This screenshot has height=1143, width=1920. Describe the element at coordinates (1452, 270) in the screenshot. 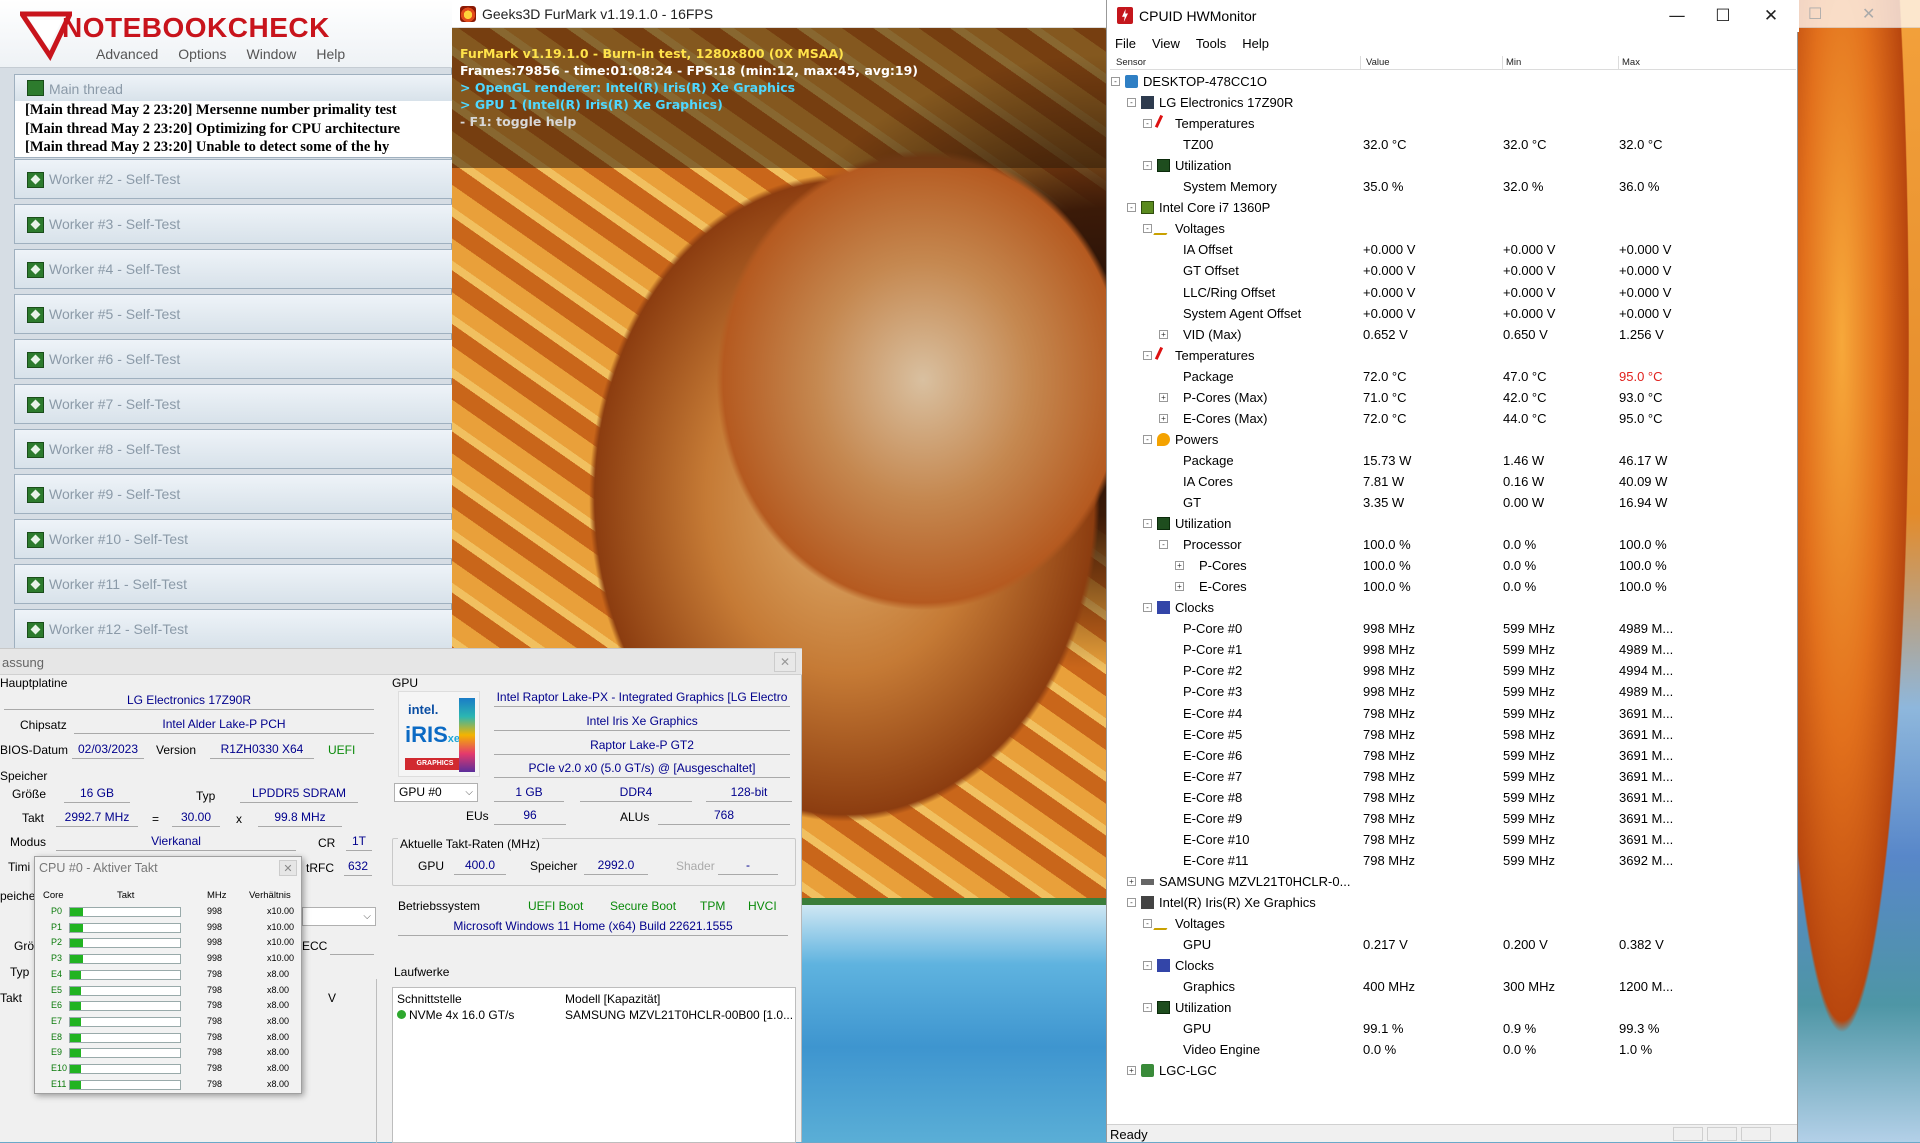

I see `sensor-row: GT Offset +0.000 V +0.000 V +0.000 V` at that location.